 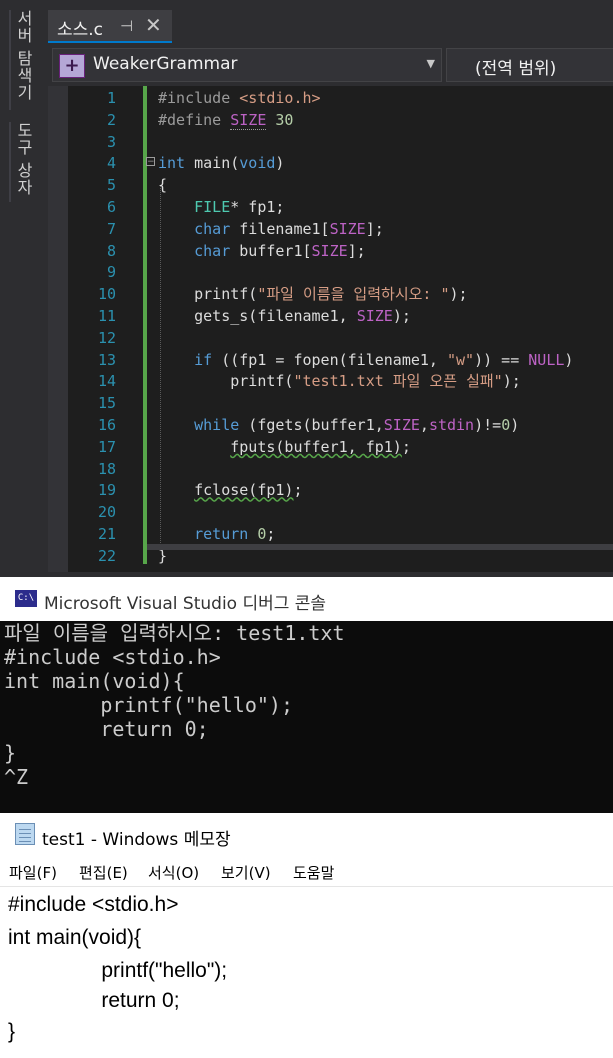 I want to click on code-text: {, so click(x=163, y=185).